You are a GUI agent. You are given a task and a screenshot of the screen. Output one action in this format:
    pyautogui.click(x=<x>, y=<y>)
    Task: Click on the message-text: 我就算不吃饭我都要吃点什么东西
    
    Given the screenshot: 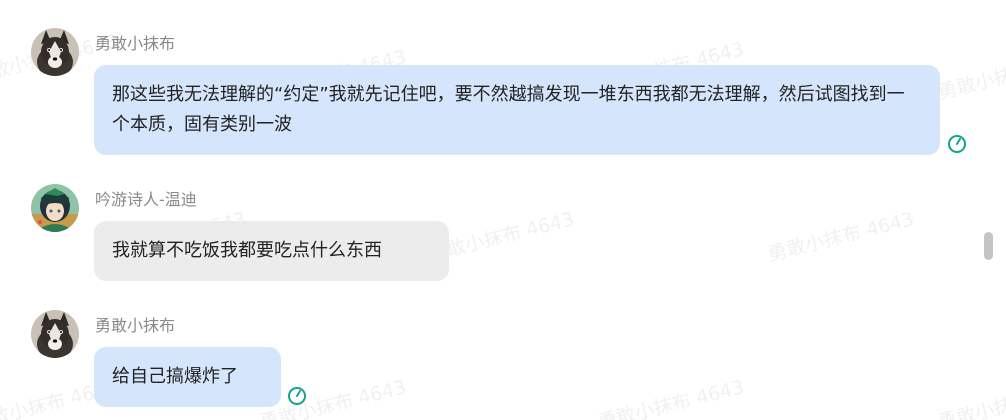 What is the action you would take?
    pyautogui.click(x=247, y=250)
    